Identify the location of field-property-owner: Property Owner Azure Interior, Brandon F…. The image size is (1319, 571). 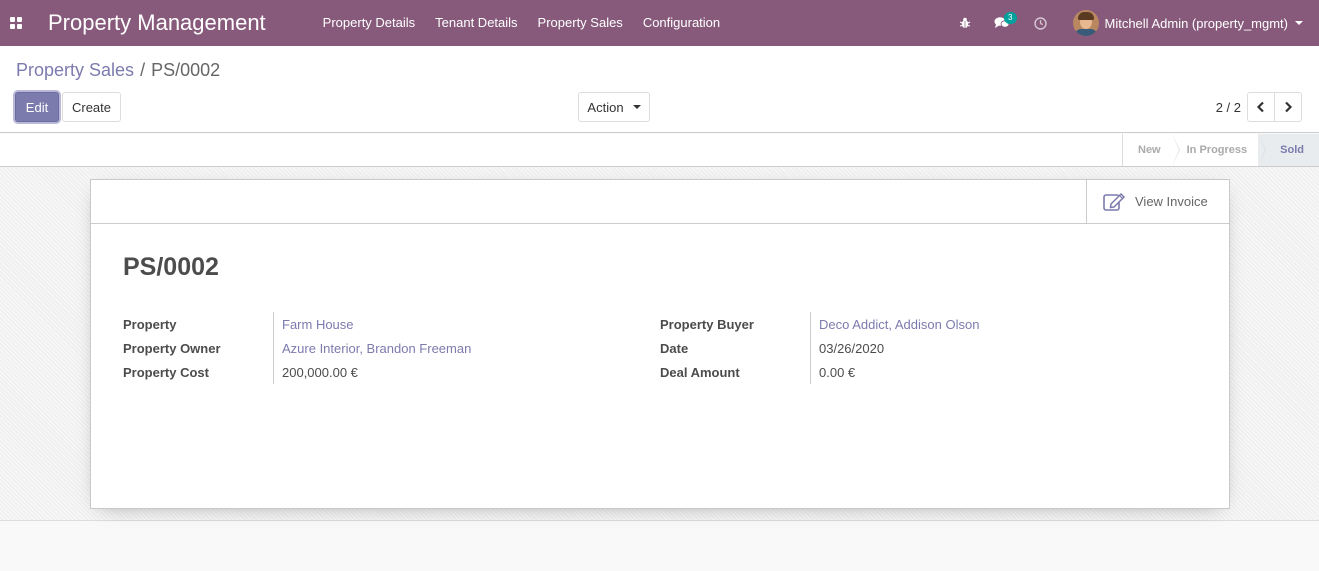
(297, 348).